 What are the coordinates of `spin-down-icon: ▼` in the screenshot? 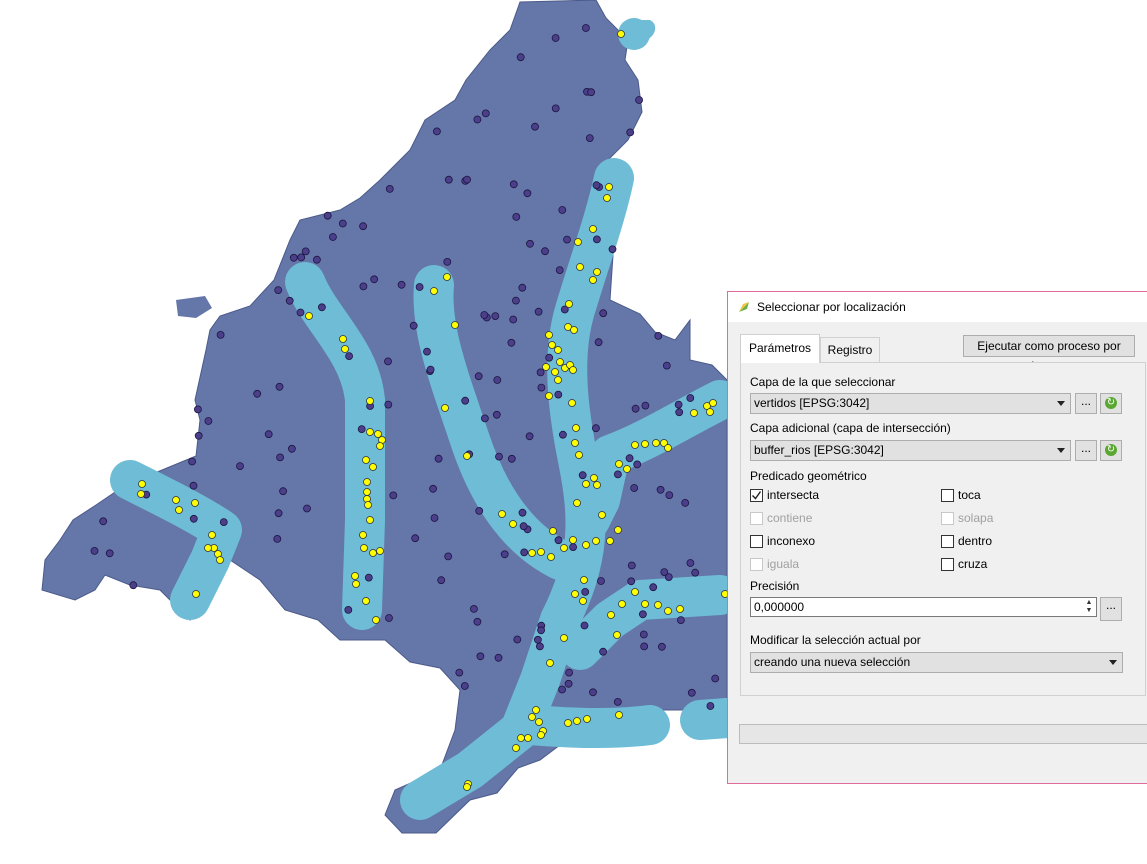 It's located at (1089, 611).